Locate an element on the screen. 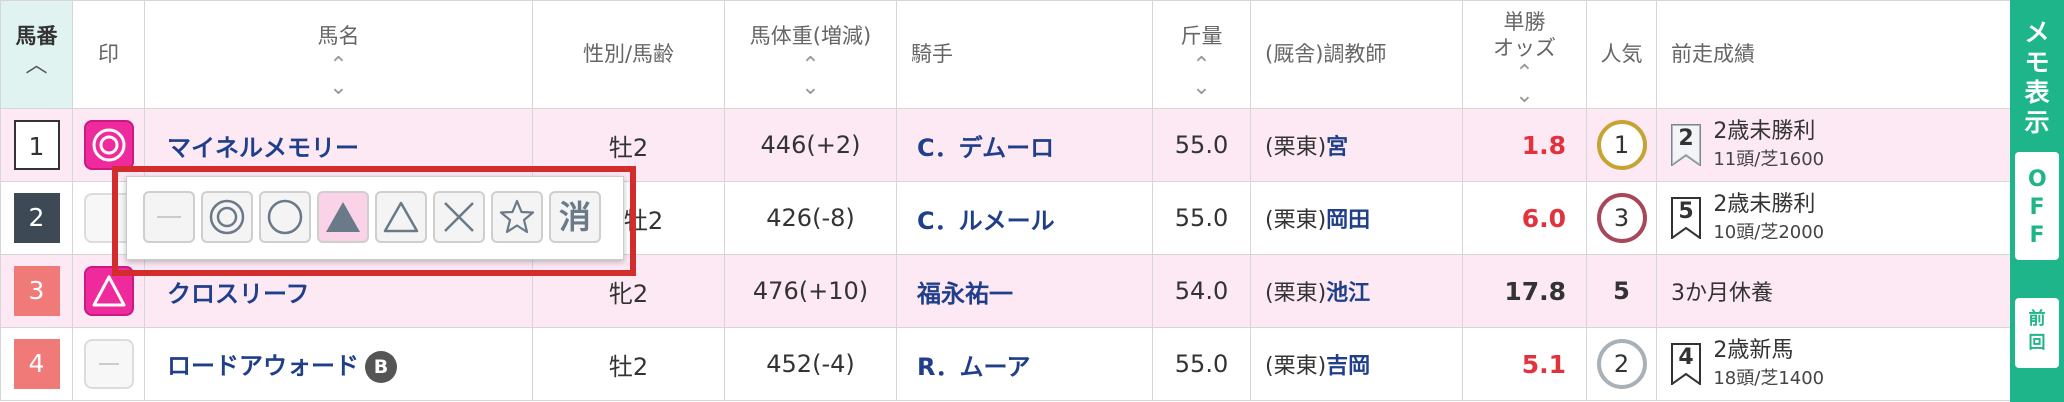  blinker-badge: B is located at coordinates (381, 366).